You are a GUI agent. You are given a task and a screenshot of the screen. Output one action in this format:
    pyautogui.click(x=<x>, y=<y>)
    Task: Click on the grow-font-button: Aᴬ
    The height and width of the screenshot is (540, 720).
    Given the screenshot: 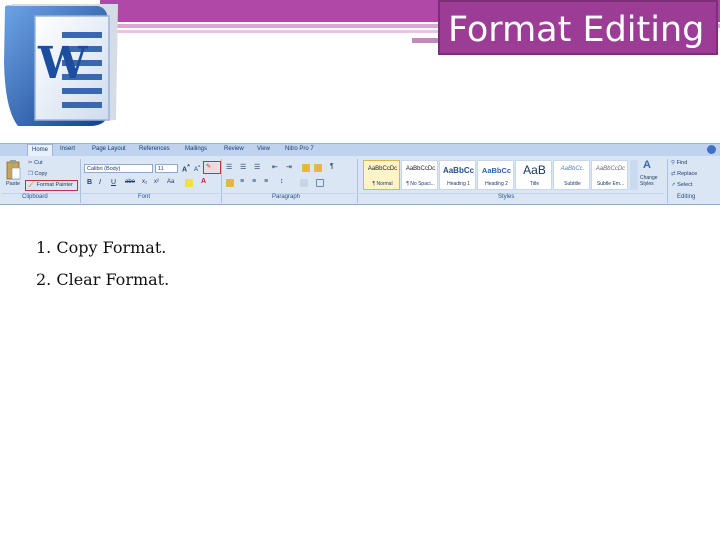 What is the action you would take?
    pyautogui.click(x=186, y=168)
    